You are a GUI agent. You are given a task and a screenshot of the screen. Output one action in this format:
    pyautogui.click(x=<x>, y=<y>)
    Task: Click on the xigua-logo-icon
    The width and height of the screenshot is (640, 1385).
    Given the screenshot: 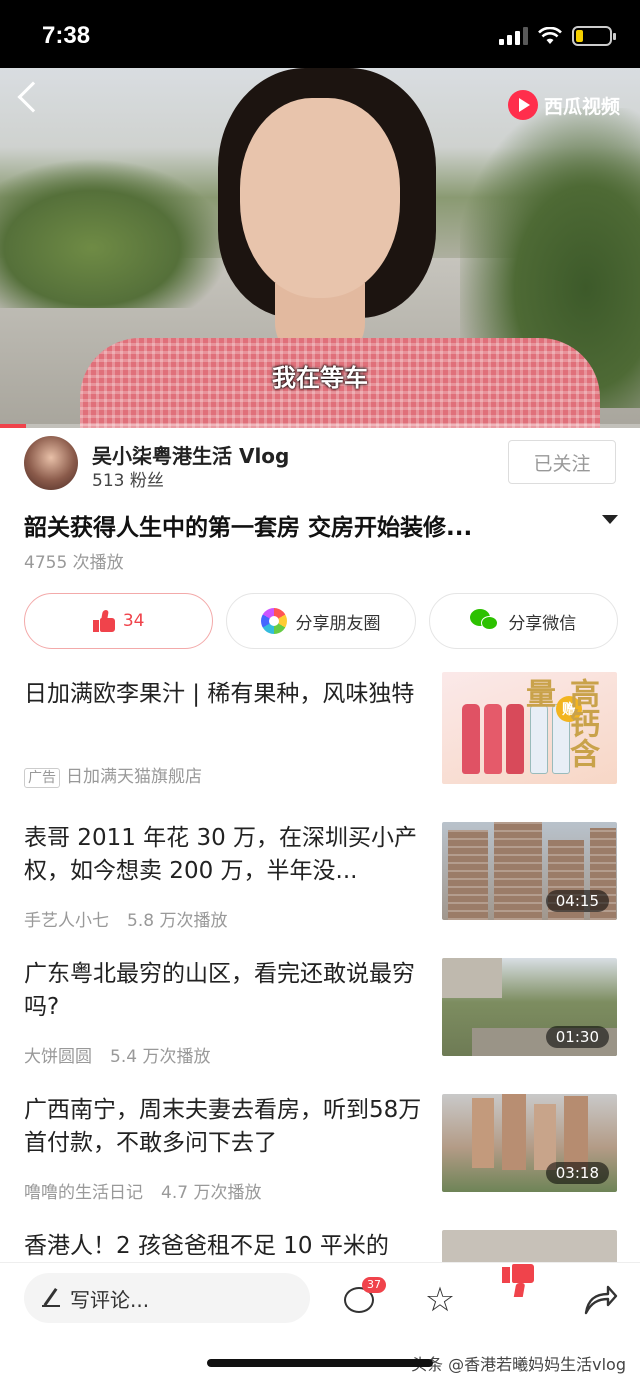 What is the action you would take?
    pyautogui.click(x=522, y=105)
    